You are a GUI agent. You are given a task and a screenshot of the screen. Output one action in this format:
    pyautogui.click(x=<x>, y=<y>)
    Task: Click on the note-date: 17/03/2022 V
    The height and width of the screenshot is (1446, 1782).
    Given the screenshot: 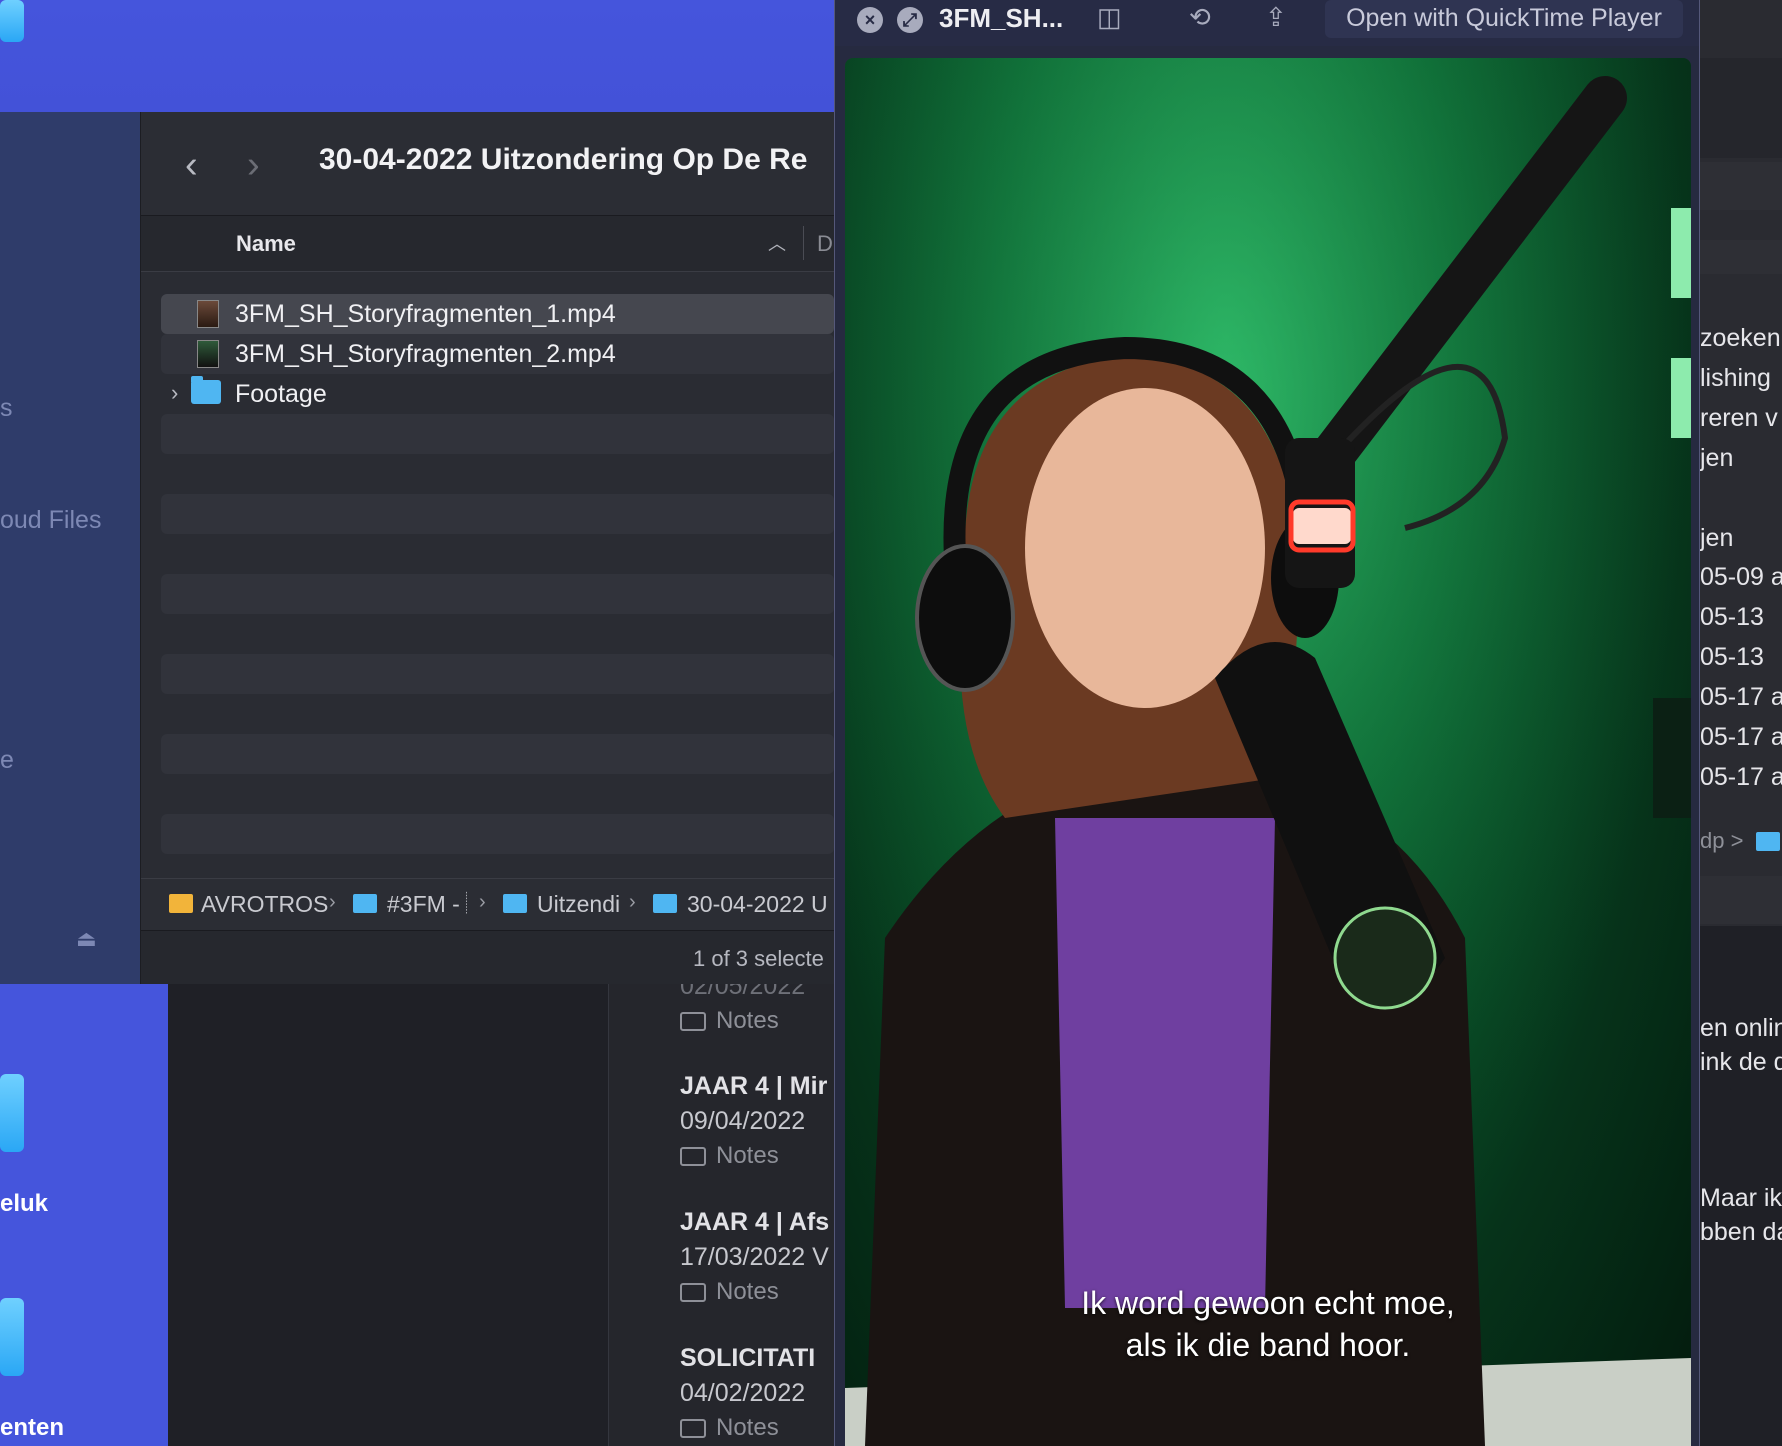 What is the action you would take?
    pyautogui.click(x=754, y=1257)
    